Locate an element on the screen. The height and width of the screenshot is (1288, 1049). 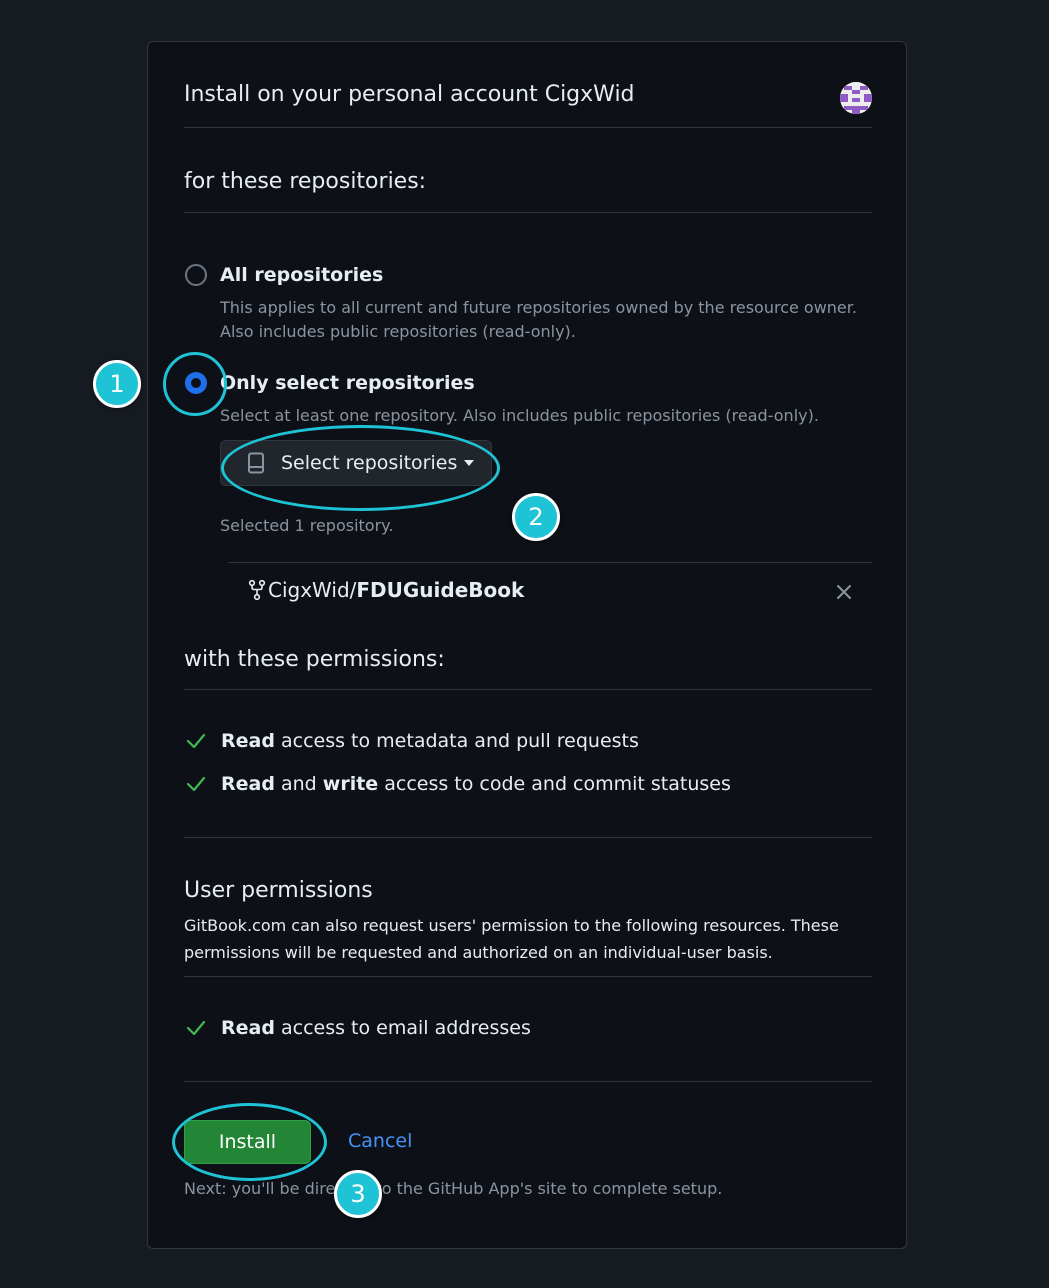
permission-text: access to code and commit statuses is located at coordinates (554, 784).